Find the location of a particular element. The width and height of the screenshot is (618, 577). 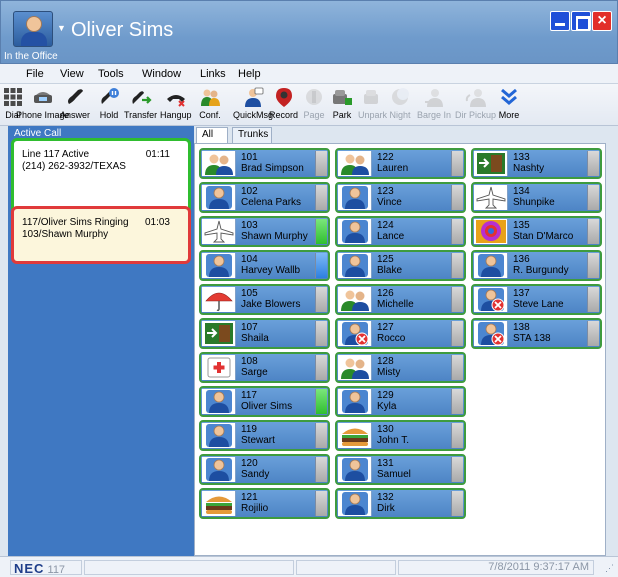

tab-trunks: Trunks is located at coordinates (252, 135).